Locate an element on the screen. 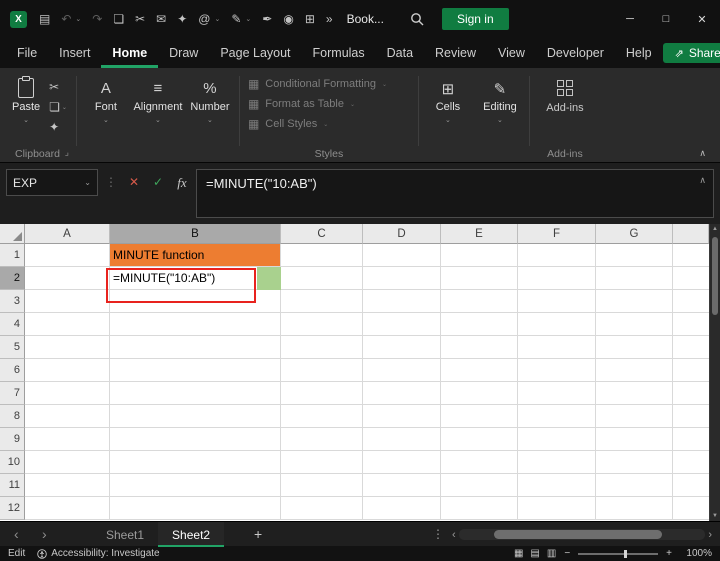 The width and height of the screenshot is (720, 561). cell-A4 is located at coordinates (67, 324).